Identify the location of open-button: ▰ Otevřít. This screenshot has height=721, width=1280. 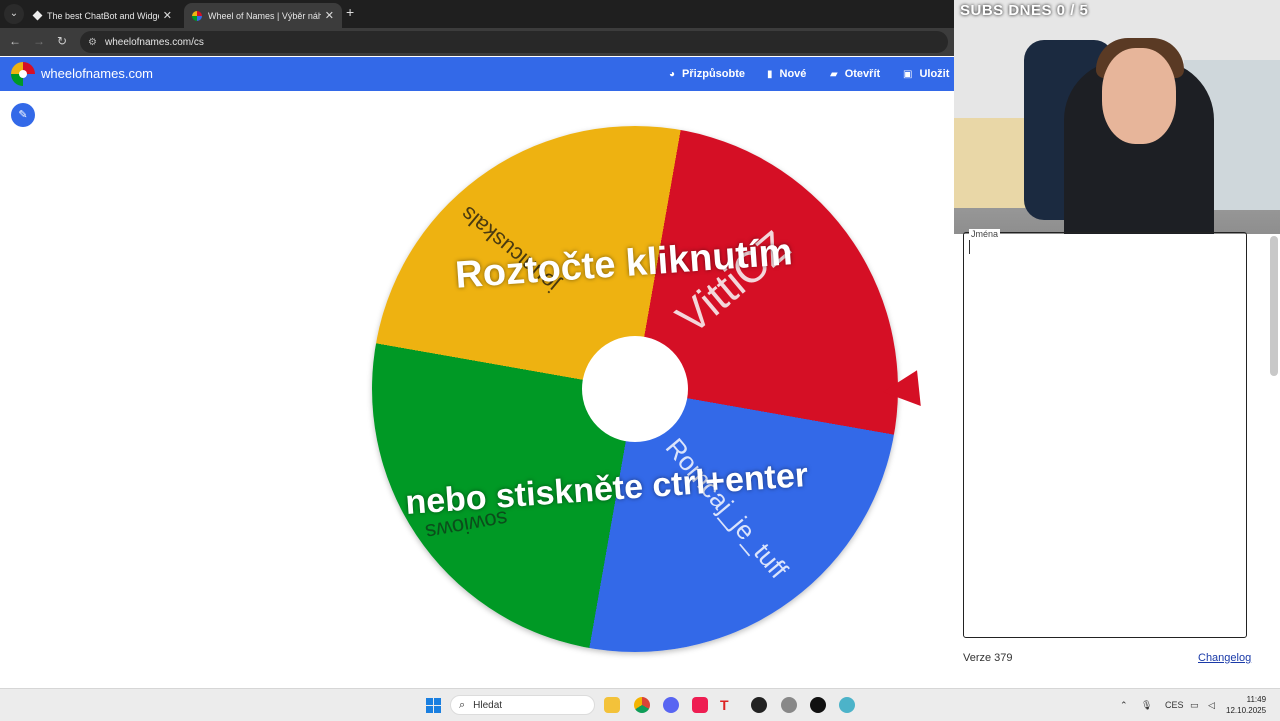
(855, 74).